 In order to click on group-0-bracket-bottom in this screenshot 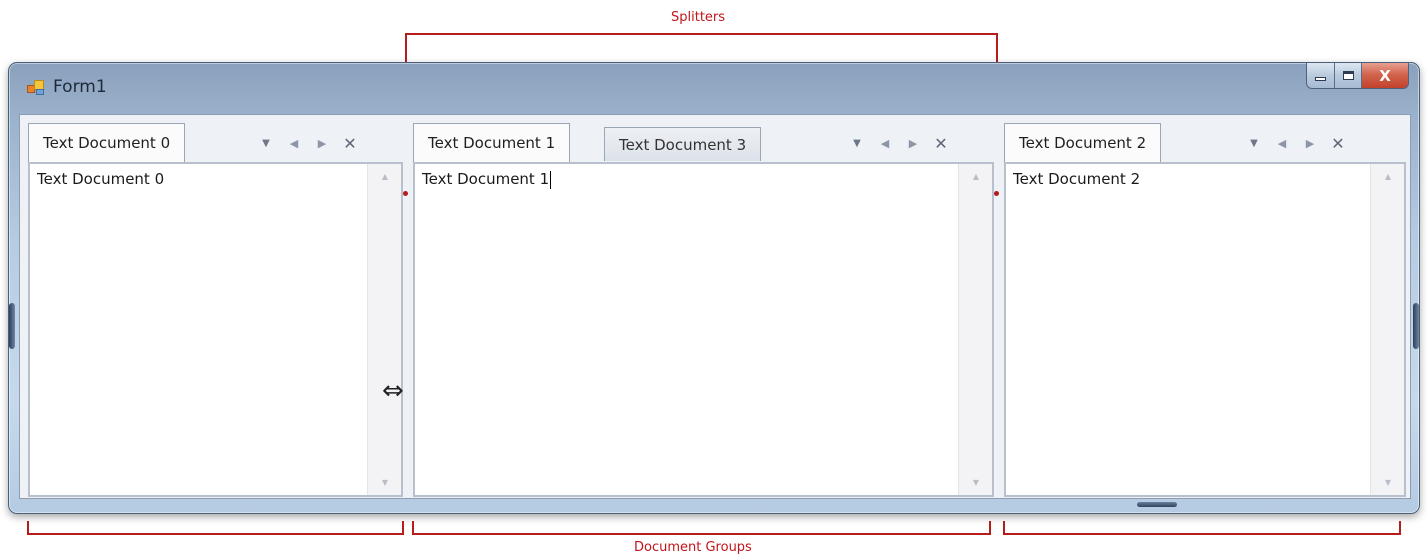, I will do `click(215, 534)`.